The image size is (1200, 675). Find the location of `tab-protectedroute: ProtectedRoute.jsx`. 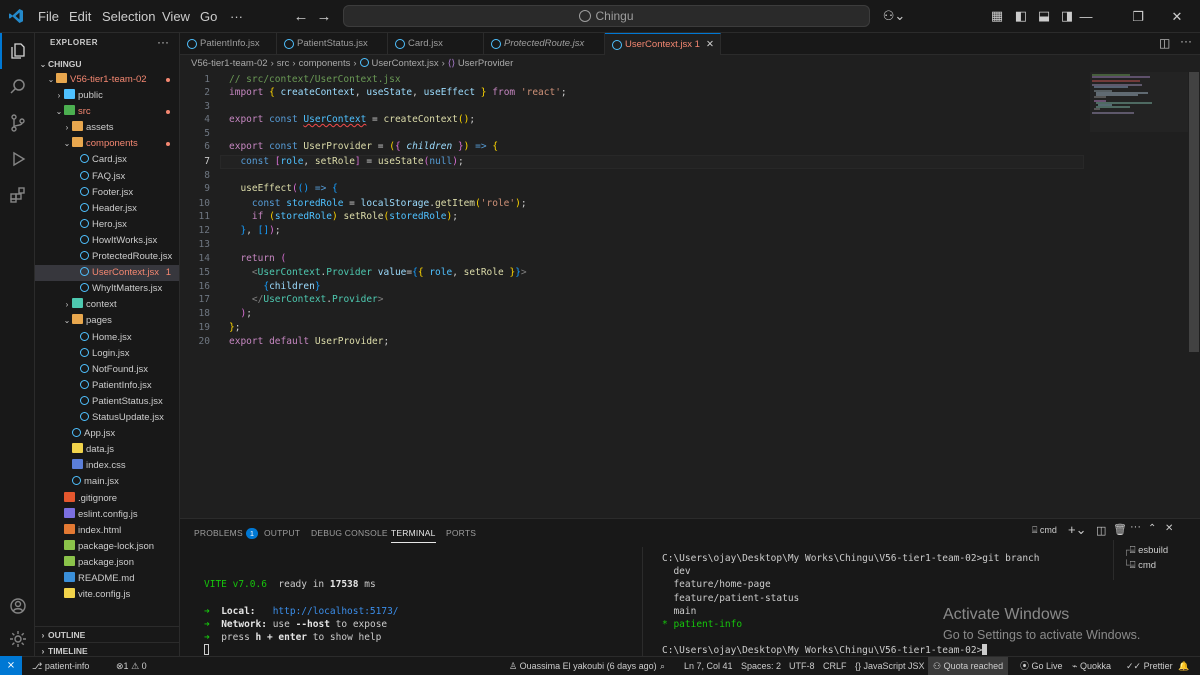

tab-protectedroute: ProtectedRoute.jsx is located at coordinates (544, 44).